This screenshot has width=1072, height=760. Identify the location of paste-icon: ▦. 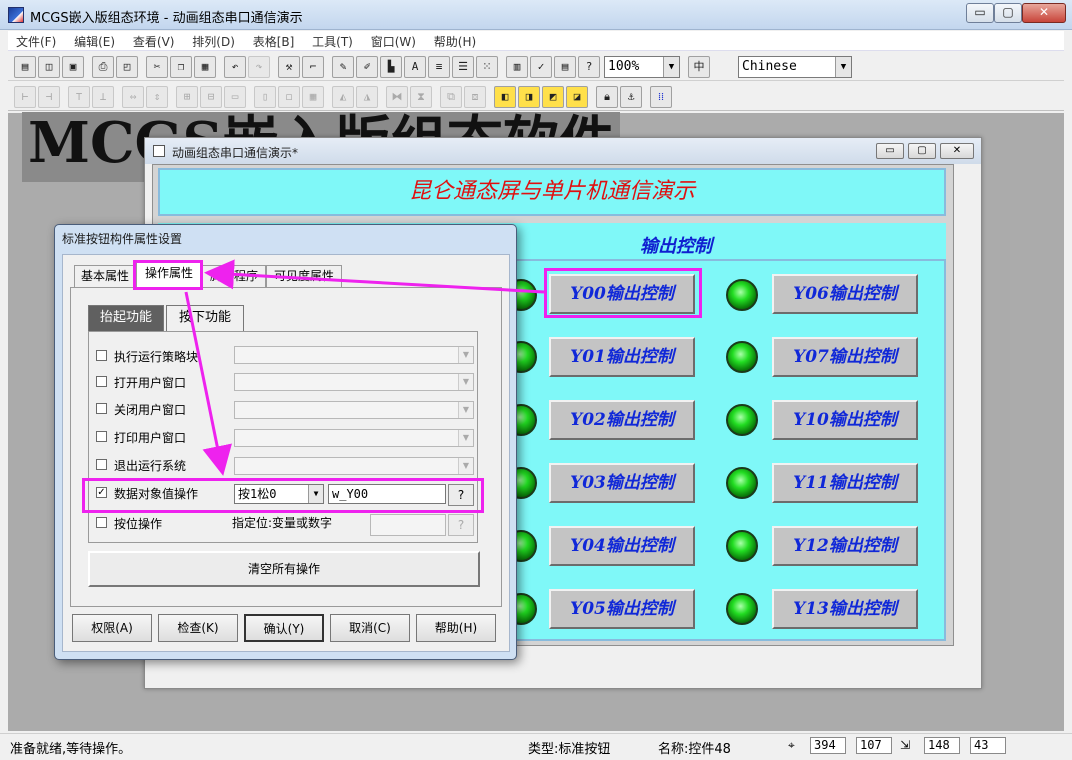
(205, 67).